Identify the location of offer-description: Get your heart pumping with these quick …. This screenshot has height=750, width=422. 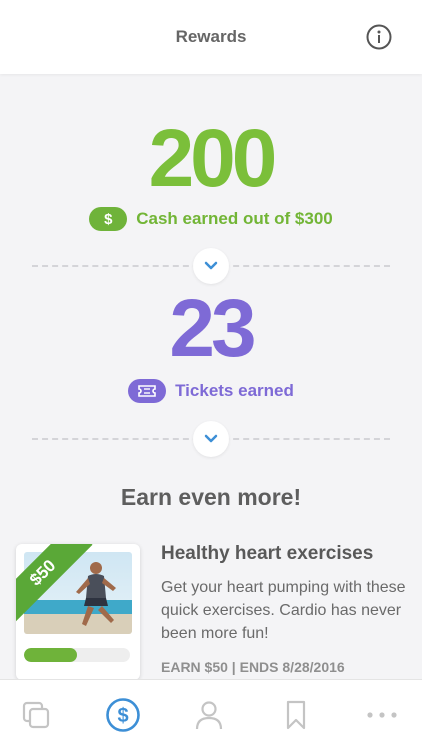
(283, 610).